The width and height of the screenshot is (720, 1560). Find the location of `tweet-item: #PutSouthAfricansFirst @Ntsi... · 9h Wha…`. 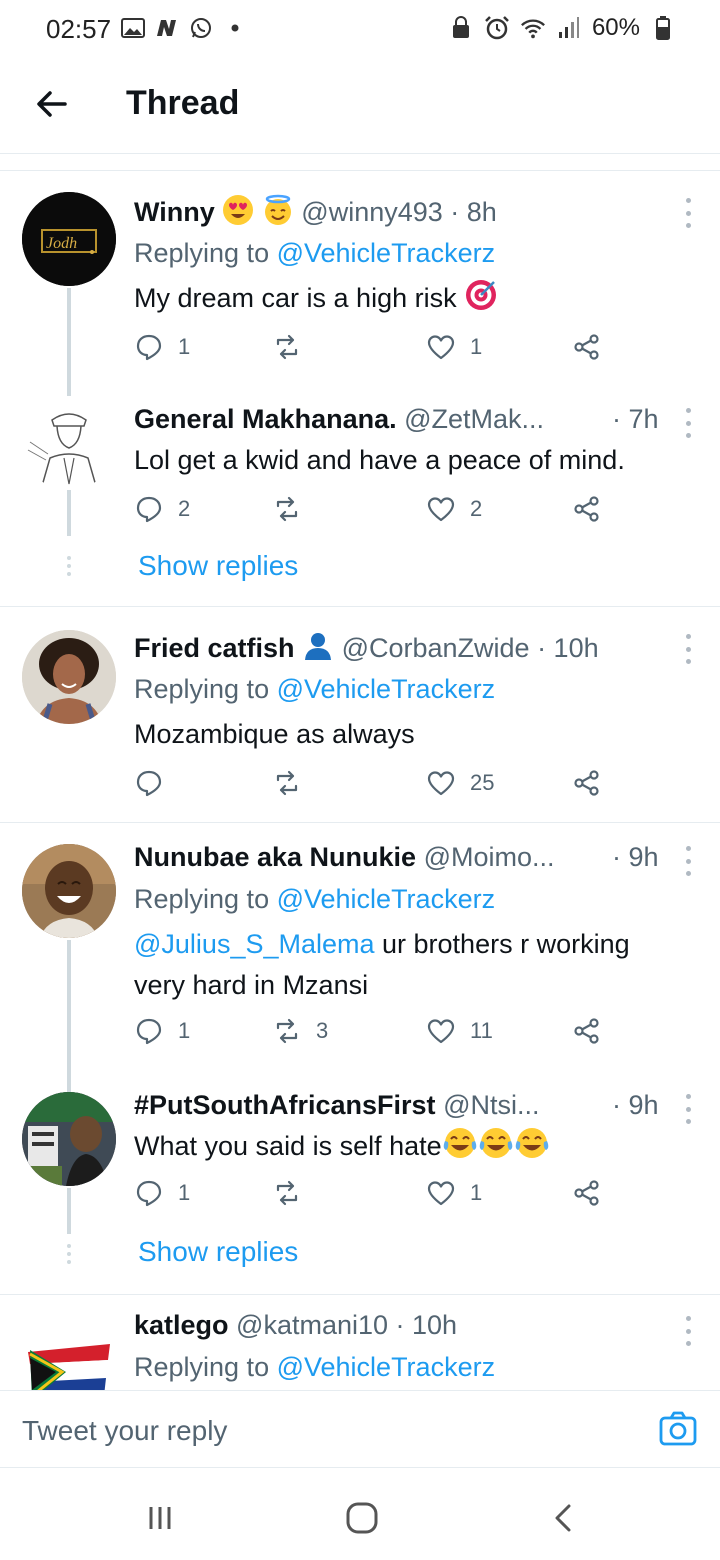

tweet-item: #PutSouthAfricansFirst @Ntsi... · 9h Wha… is located at coordinates (360, 1186).